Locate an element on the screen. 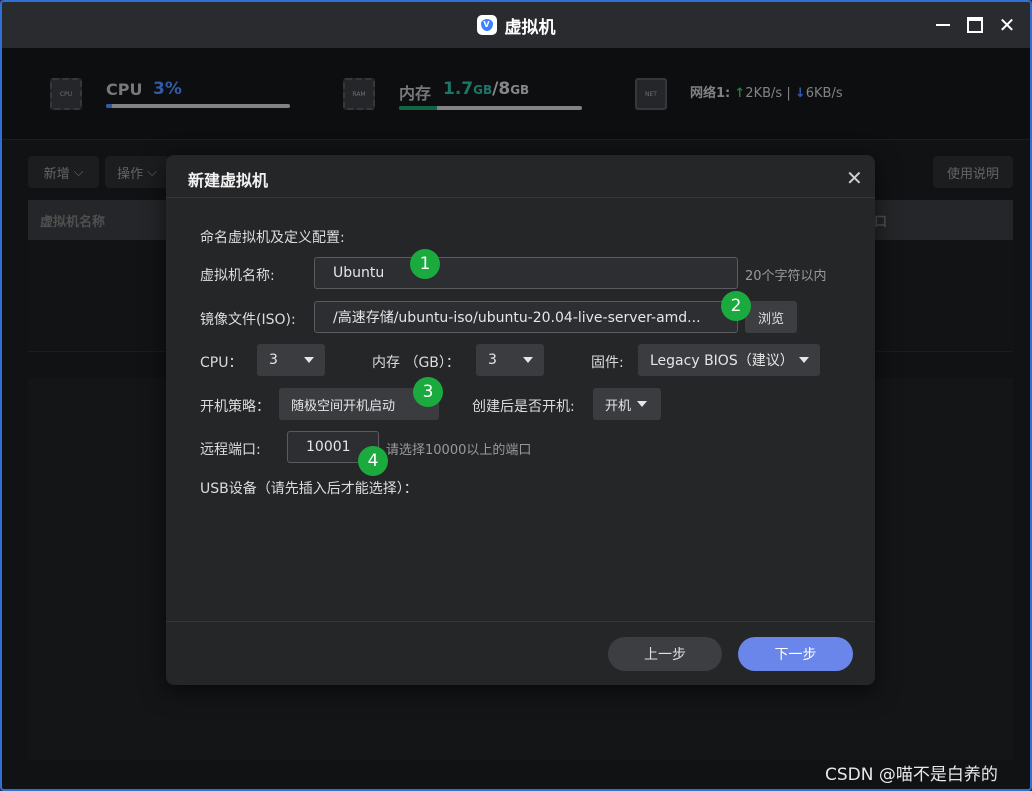 This screenshot has width=1032, height=791. cpu-select: 3 is located at coordinates (291, 360).